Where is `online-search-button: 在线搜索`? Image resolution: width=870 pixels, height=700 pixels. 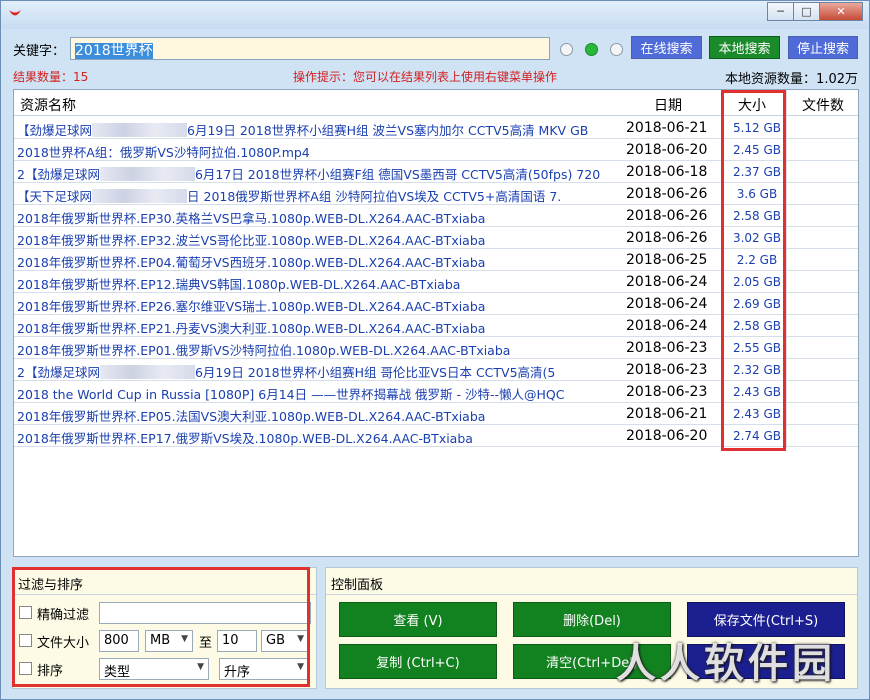
online-search-button: 在线搜索 is located at coordinates (666, 47).